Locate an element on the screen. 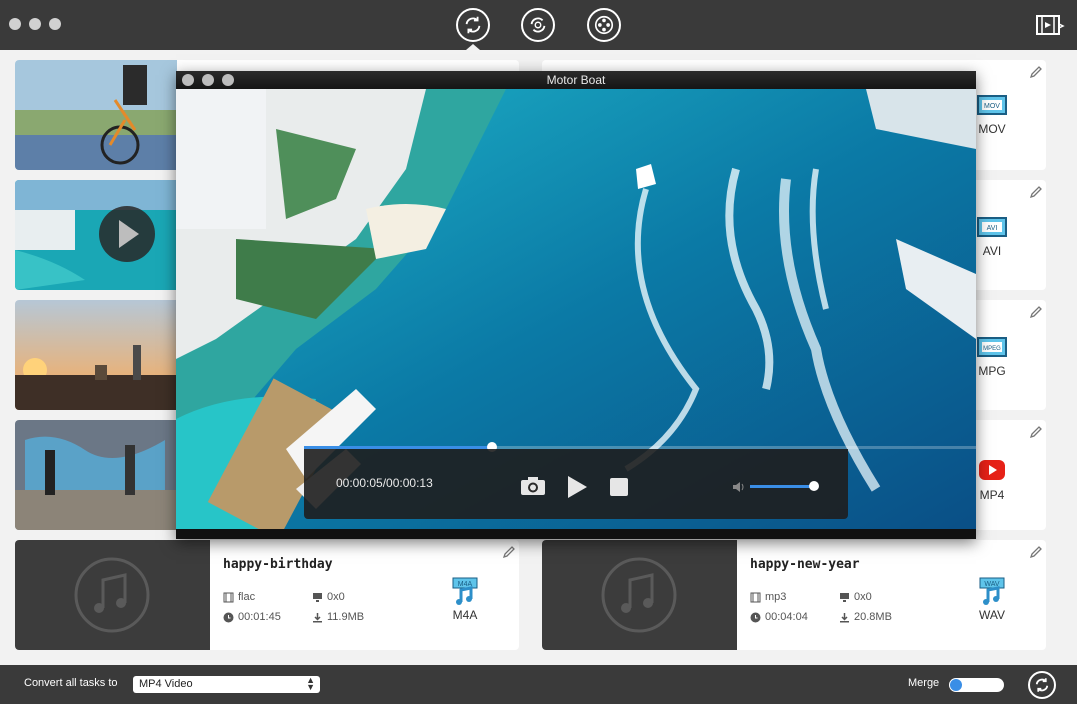 This screenshot has width=1077, height=704. stop-icon is located at coordinates (619, 487).